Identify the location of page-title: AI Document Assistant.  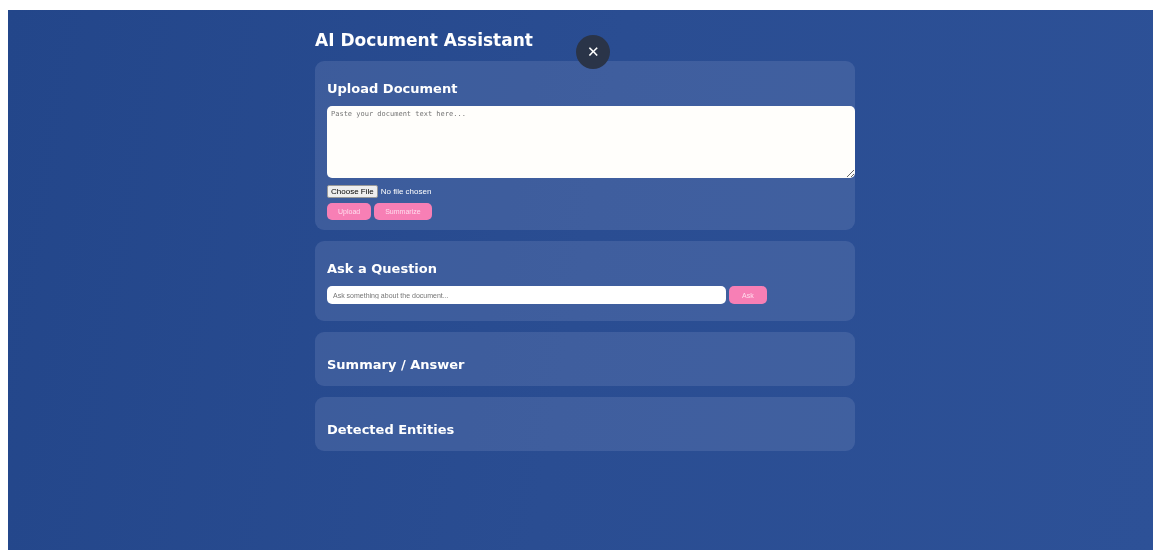
(424, 40).